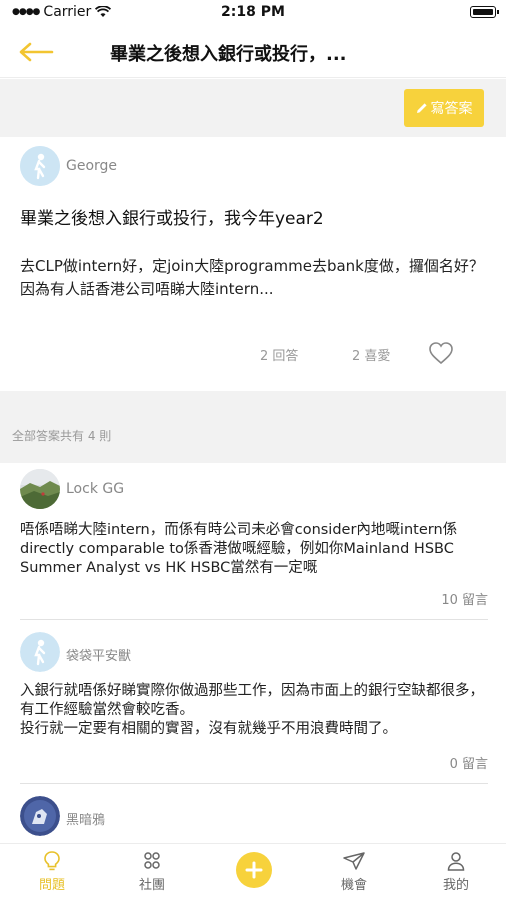 The image size is (506, 900). I want to click on bottom-tab-bar: 問題 社團 機會 我的, so click(253, 871).